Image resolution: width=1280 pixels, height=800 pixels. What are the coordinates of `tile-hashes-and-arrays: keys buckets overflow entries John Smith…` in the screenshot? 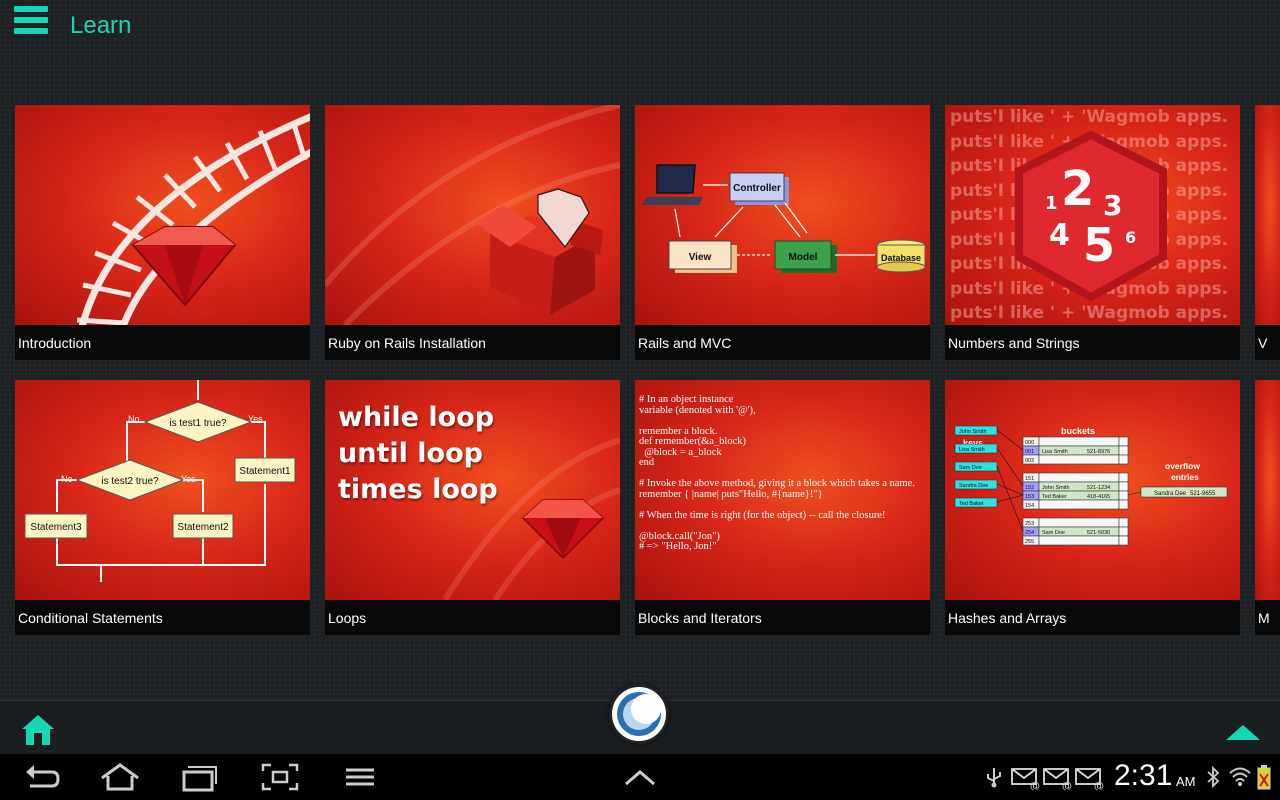 It's located at (1092, 507).